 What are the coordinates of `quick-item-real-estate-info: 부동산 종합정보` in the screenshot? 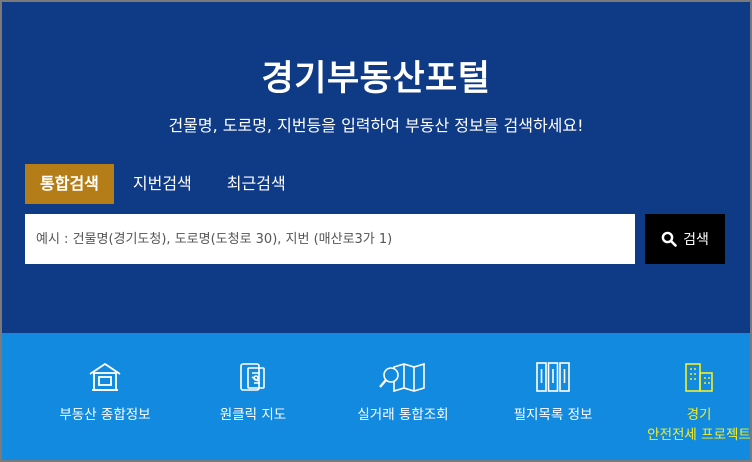 It's located at (105, 390).